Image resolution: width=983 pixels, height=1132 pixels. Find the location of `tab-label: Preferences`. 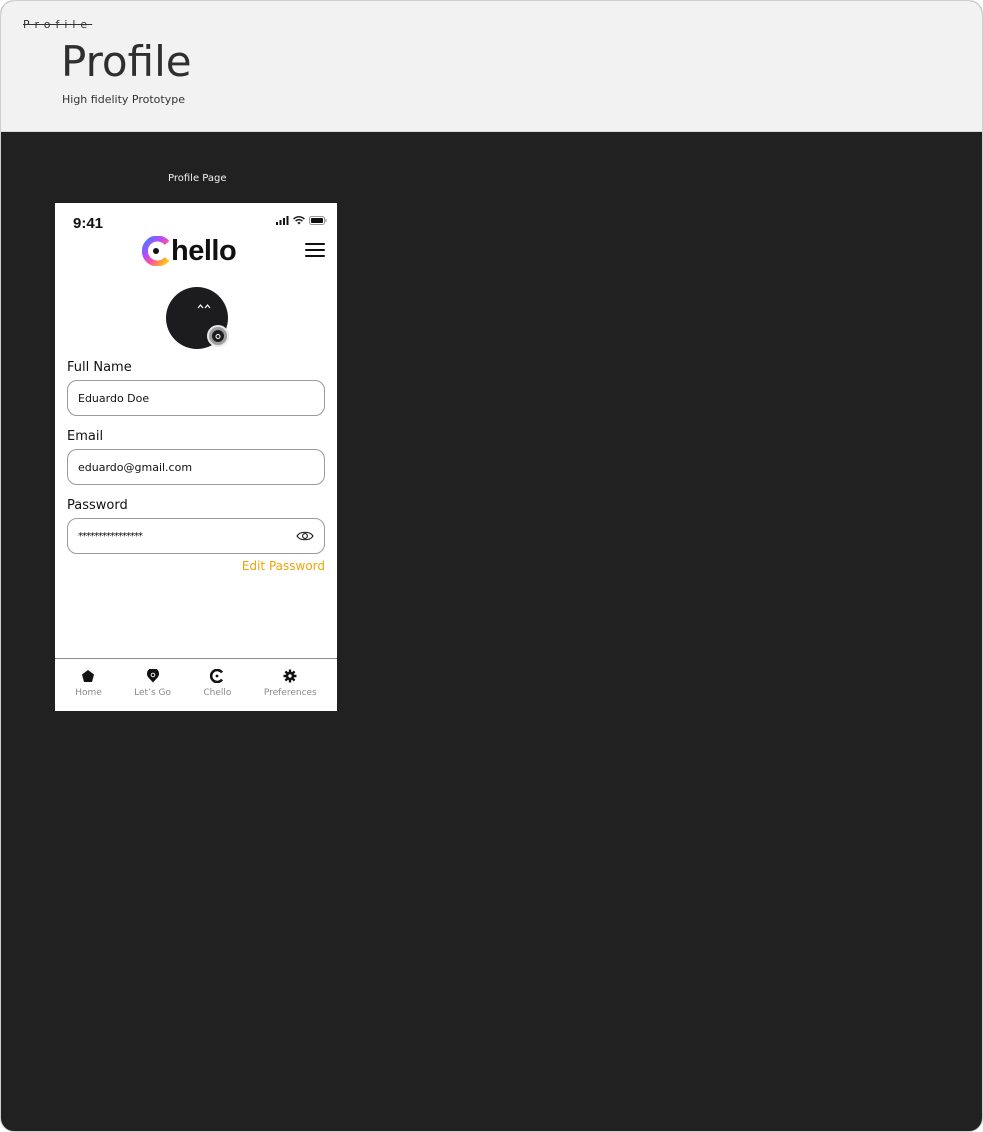

tab-label: Preferences is located at coordinates (290, 693).